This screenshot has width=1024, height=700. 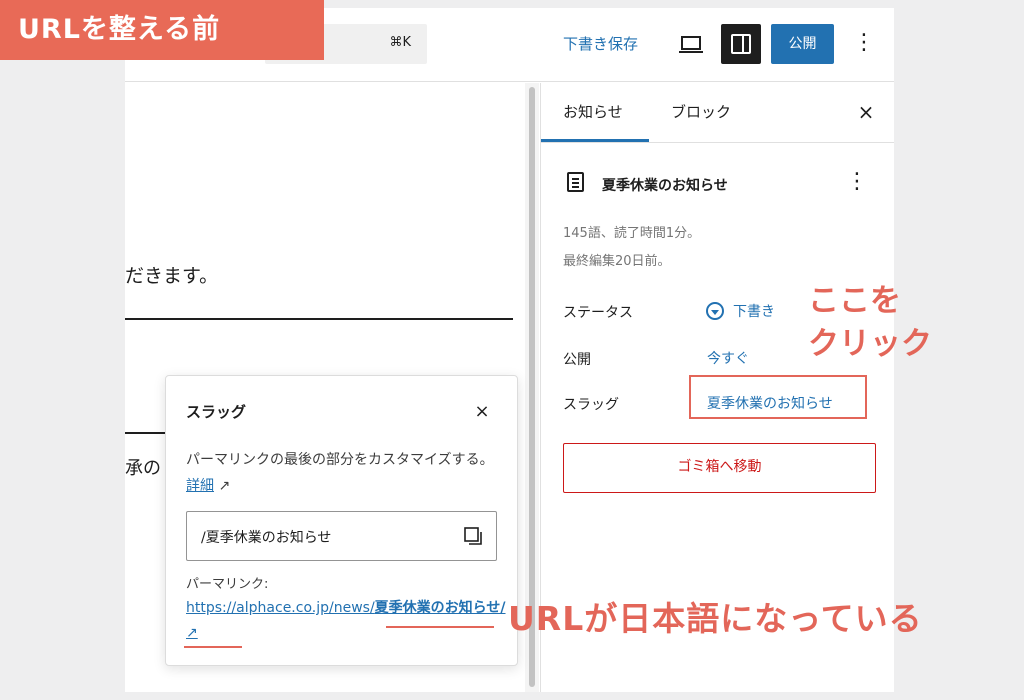 What do you see at coordinates (280, 608) in the screenshot?
I see `permalink-base: https://alphace.co.jp/news/` at bounding box center [280, 608].